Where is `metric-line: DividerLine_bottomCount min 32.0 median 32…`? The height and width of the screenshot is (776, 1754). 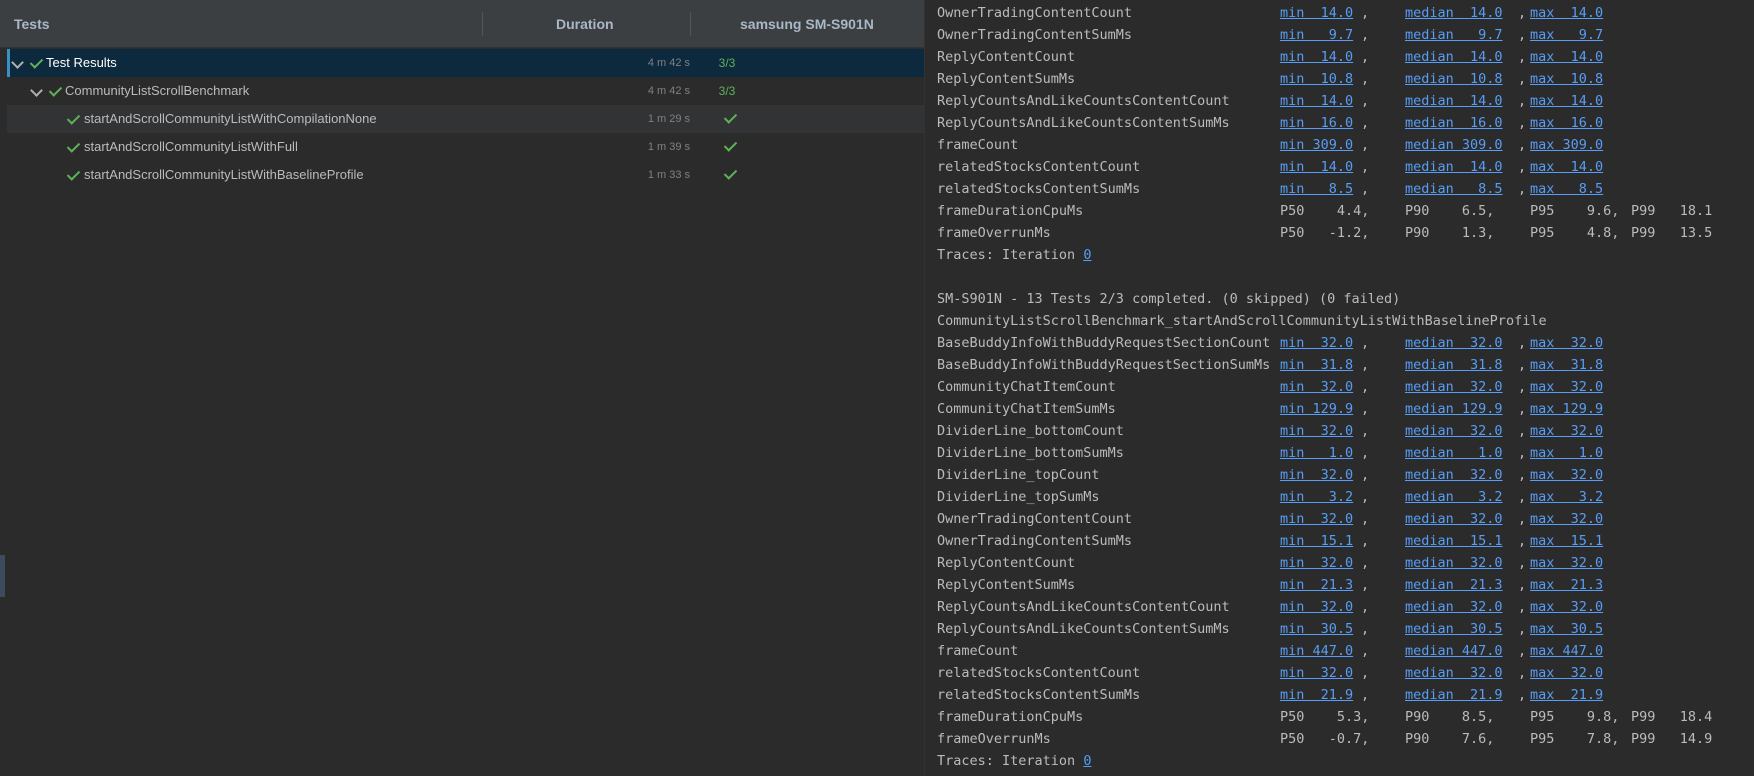
metric-line: DividerLine_bottomCount min 32.0 median 32… is located at coordinates (1270, 431).